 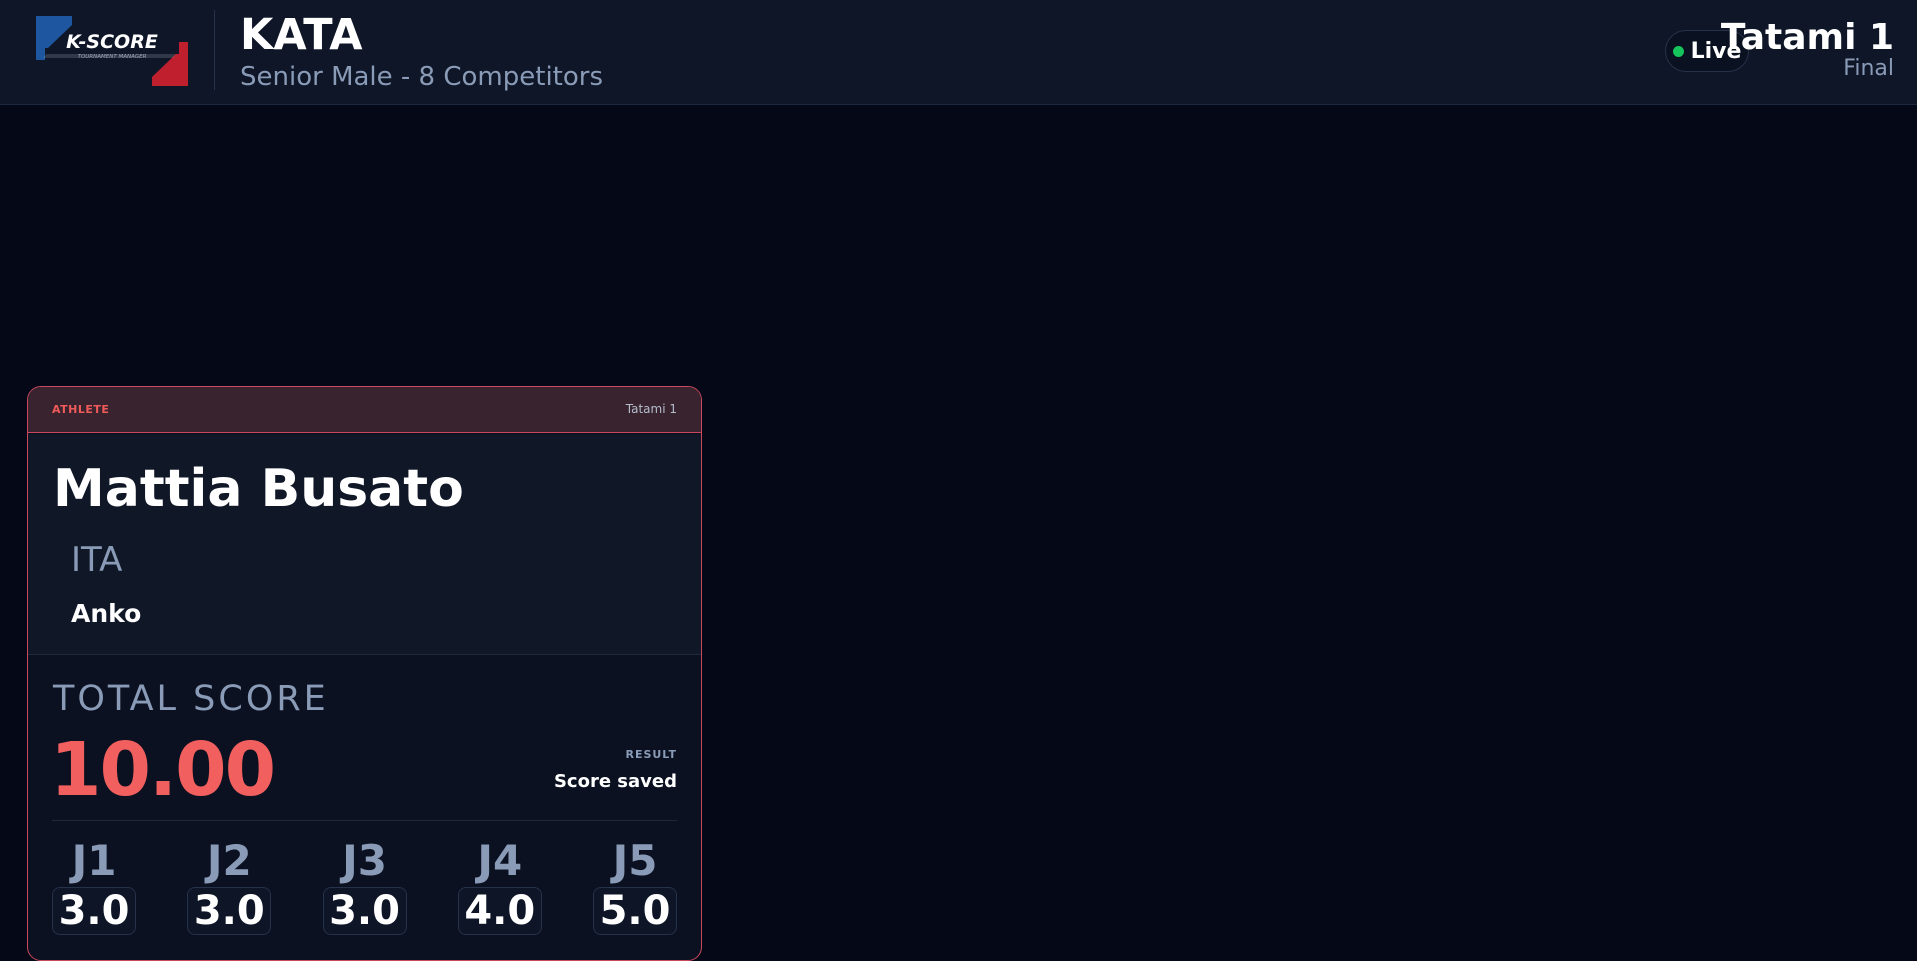 I want to click on judge-label: J5, so click(x=635, y=860).